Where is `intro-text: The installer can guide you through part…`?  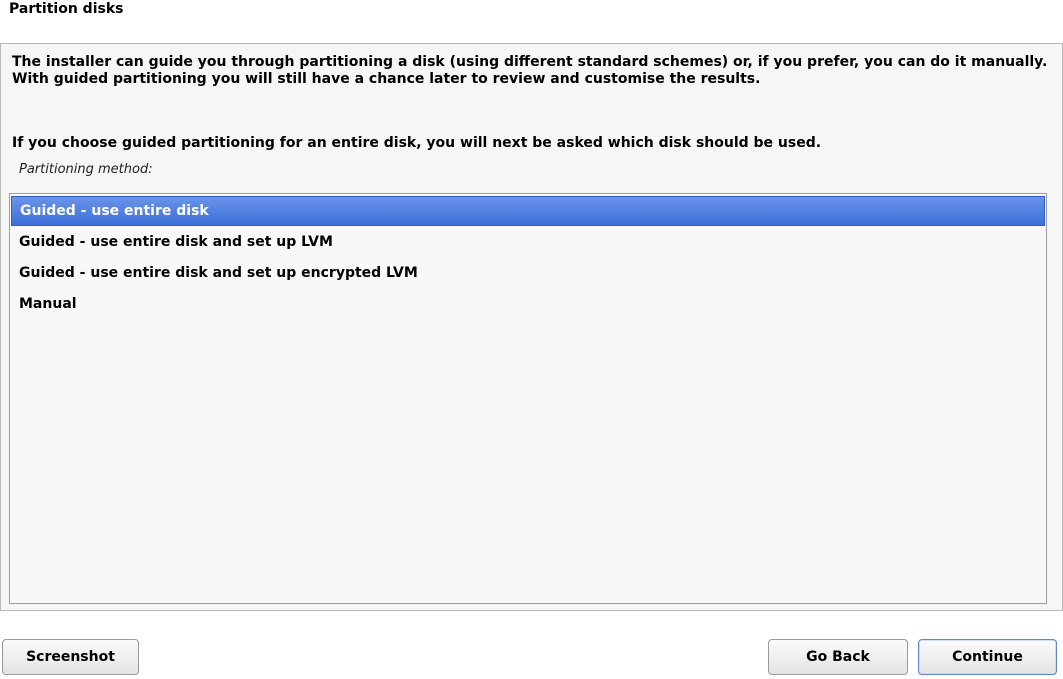 intro-text: The installer can guide you through part… is located at coordinates (530, 70).